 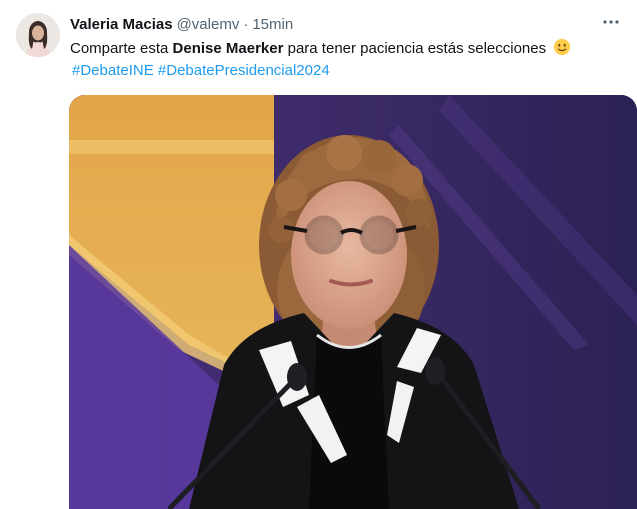 I want to click on avatar, so click(x=38, y=35).